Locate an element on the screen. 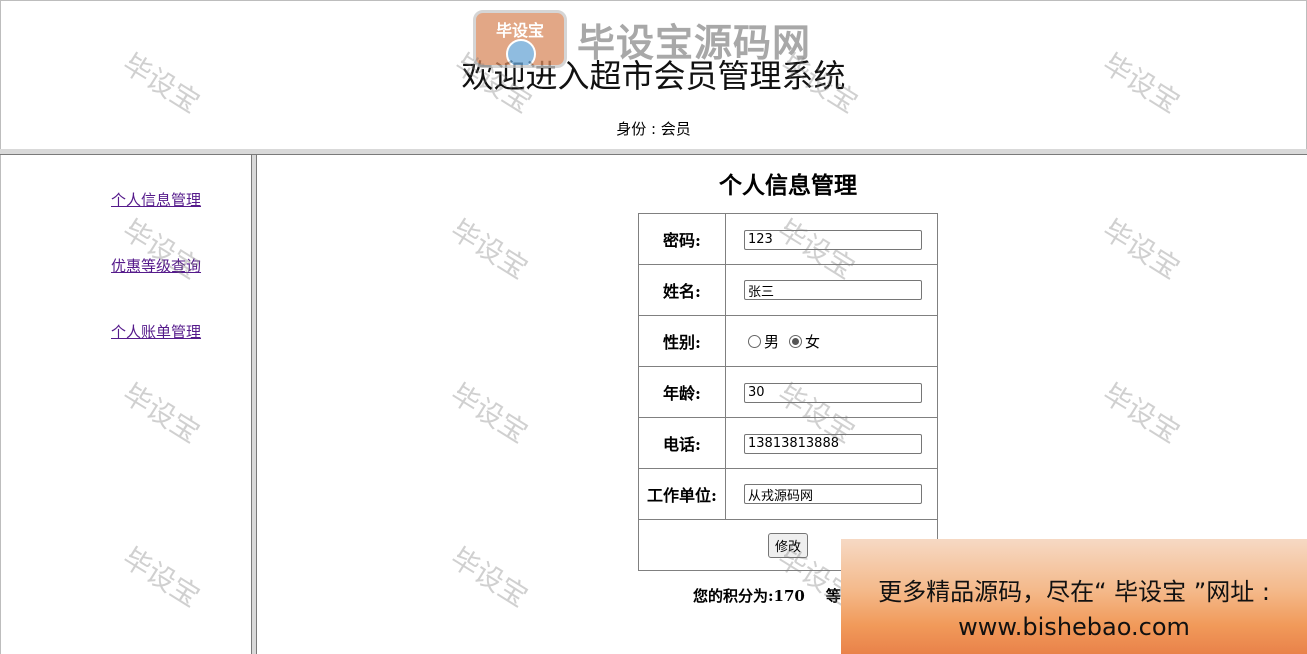 This screenshot has height=654, width=1307. phone-label: 电话: is located at coordinates (682, 443).